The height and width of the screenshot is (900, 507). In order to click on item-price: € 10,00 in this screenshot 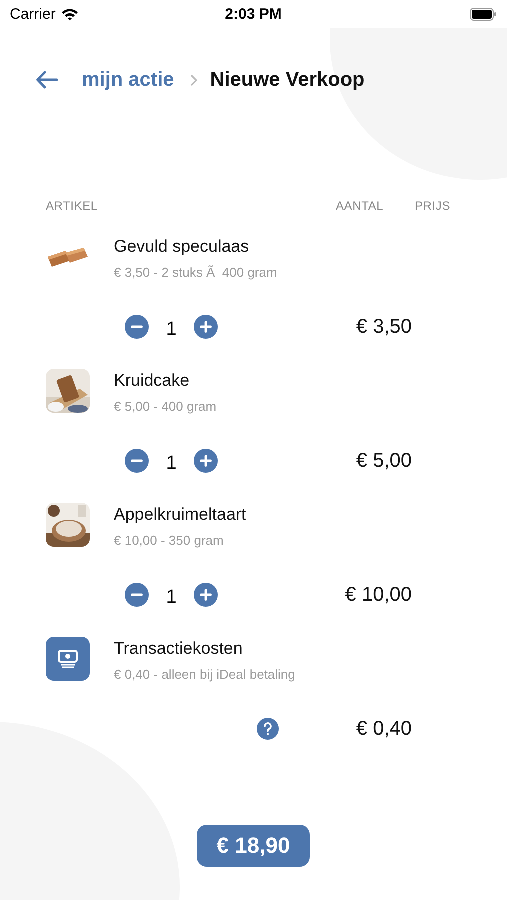, I will do `click(378, 595)`.